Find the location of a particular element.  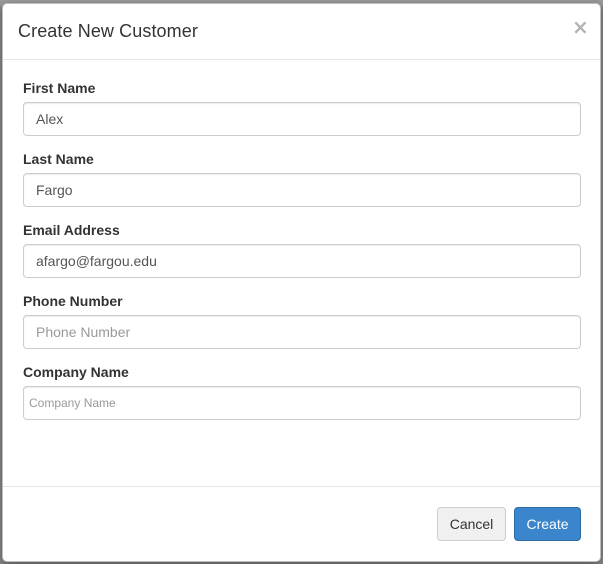

email-group: Email Address is located at coordinates (302, 250).